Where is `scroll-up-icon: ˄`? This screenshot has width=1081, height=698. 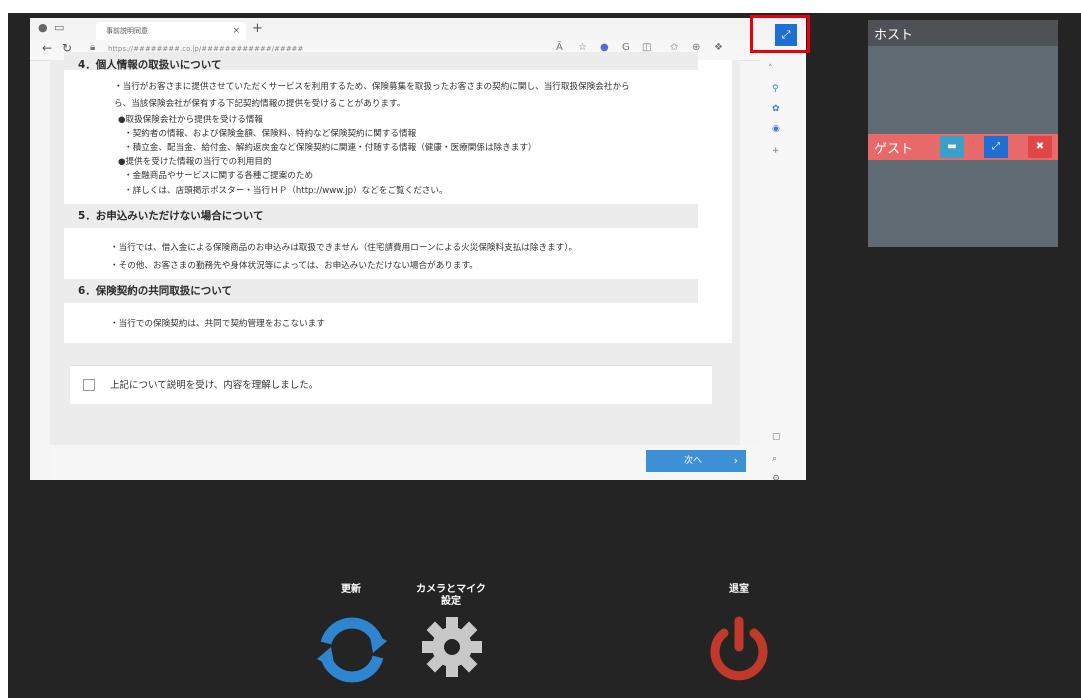
scroll-up-icon: ˄ is located at coordinates (770, 69).